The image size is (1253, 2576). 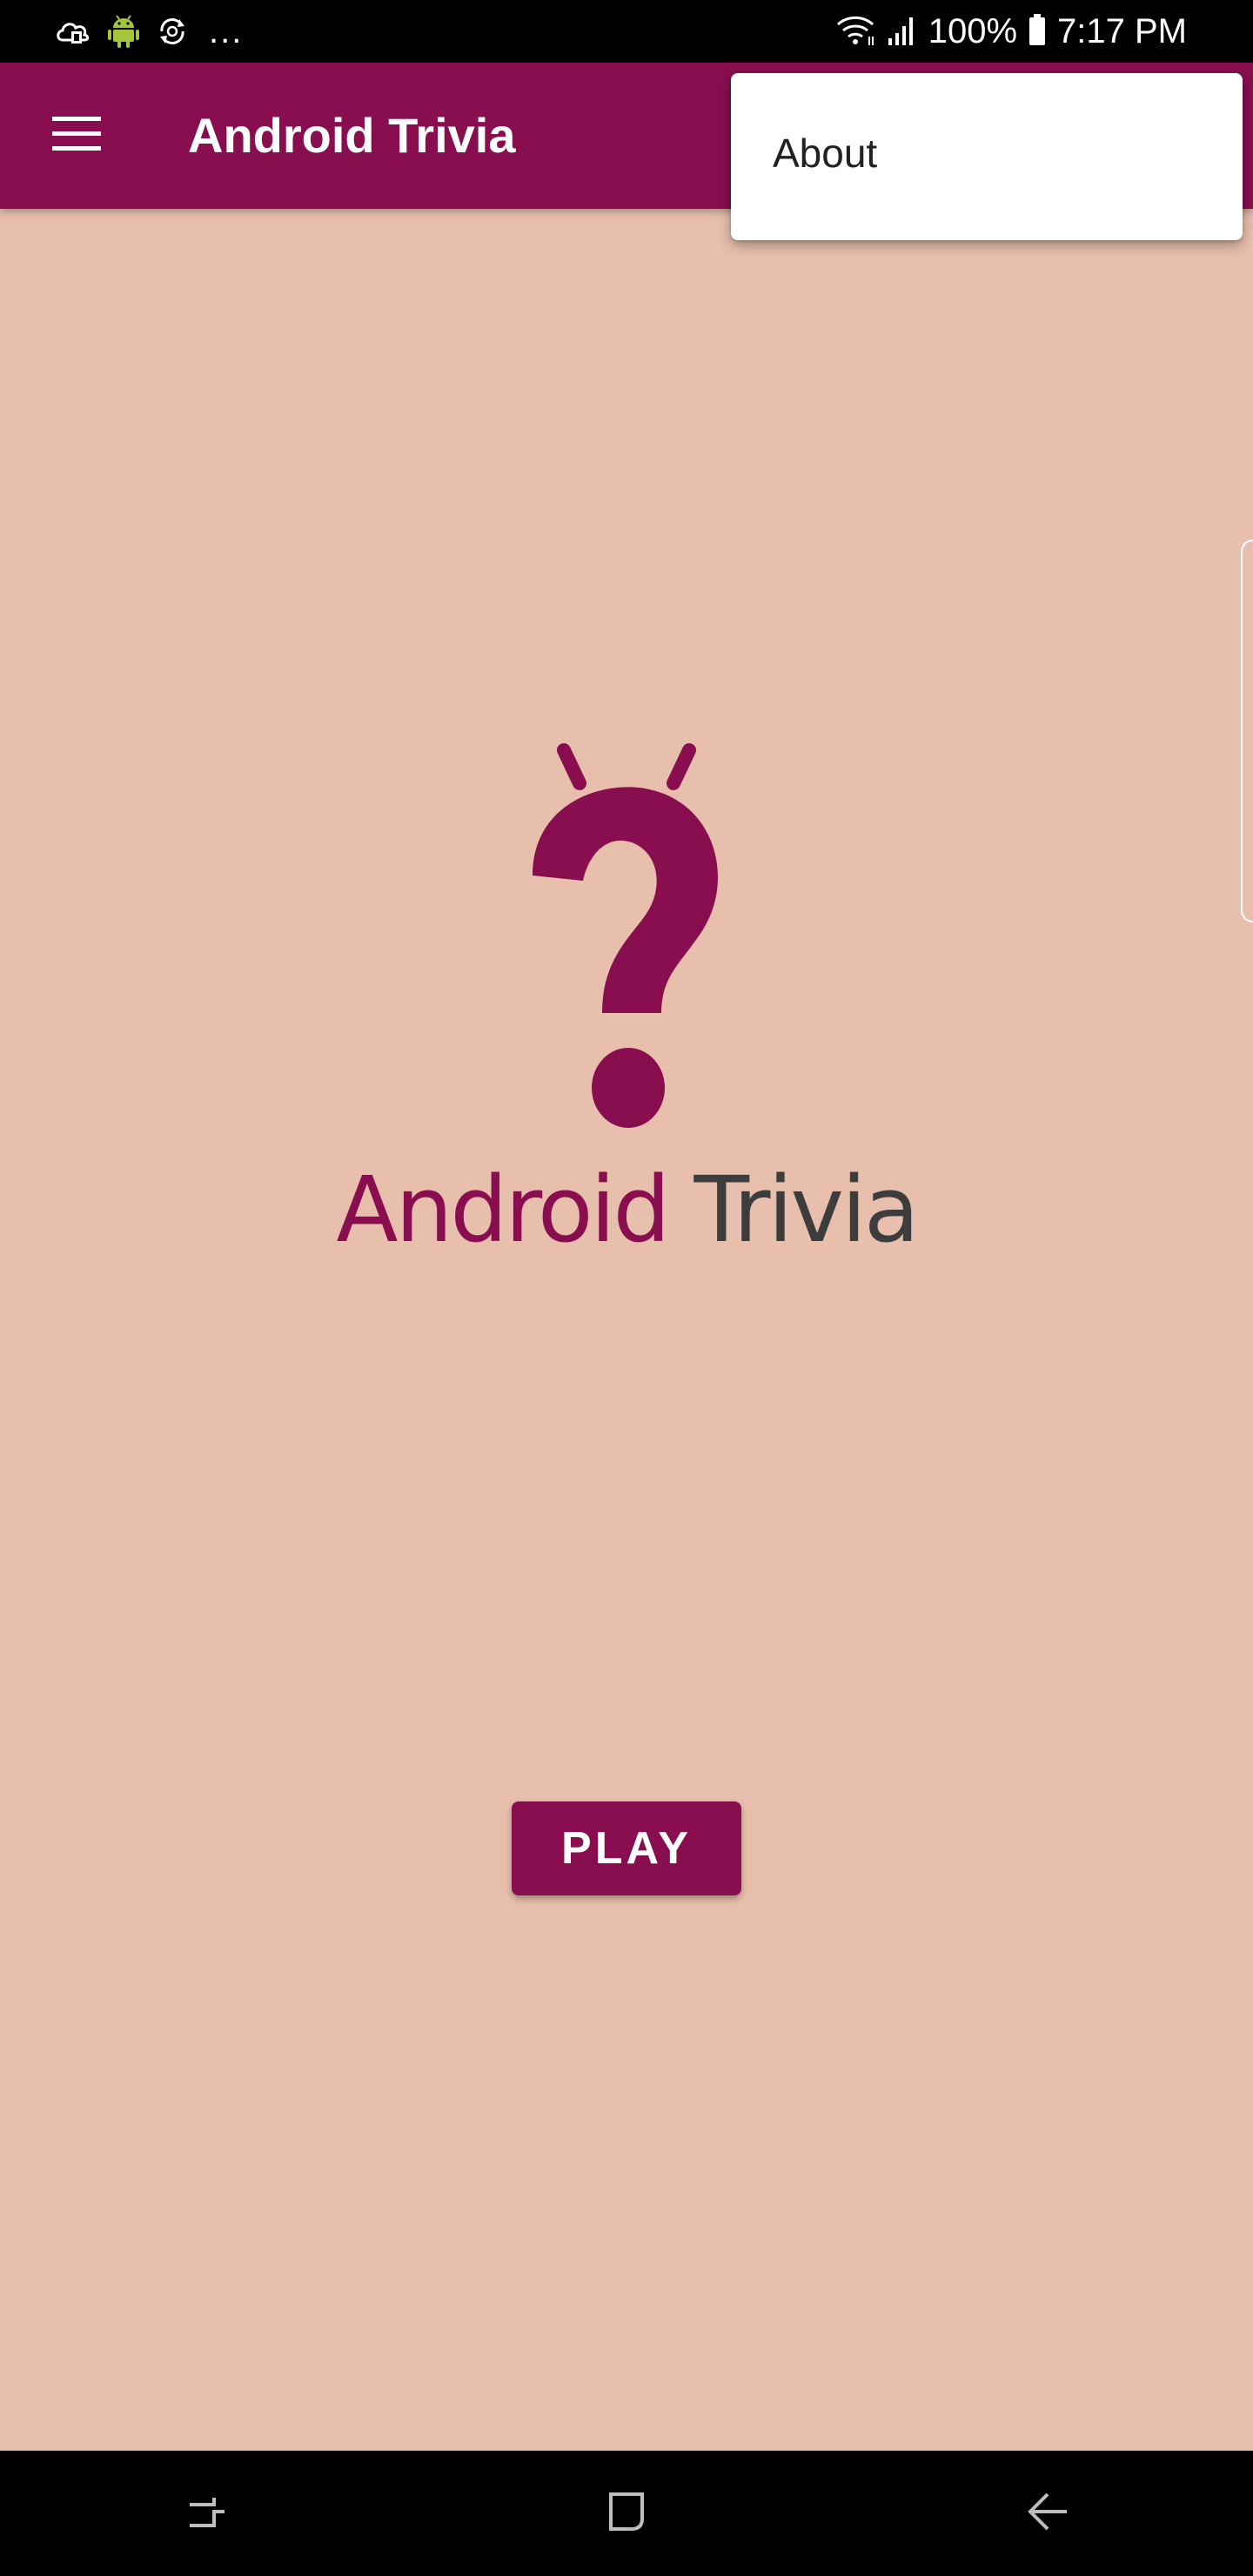 I want to click on home-icon, so click(x=626, y=2513).